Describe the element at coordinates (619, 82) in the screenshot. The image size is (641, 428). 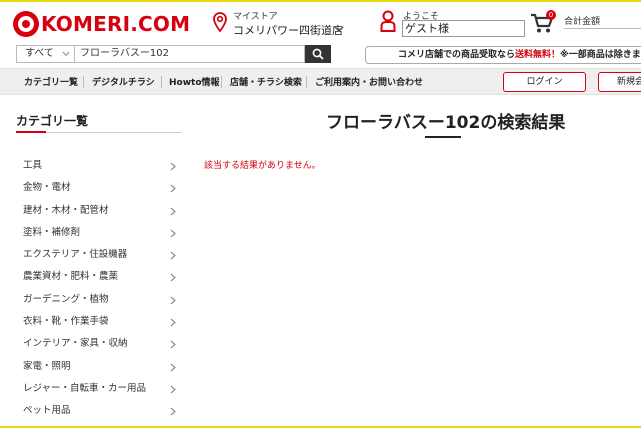
I see `register-button: 新規会員` at that location.